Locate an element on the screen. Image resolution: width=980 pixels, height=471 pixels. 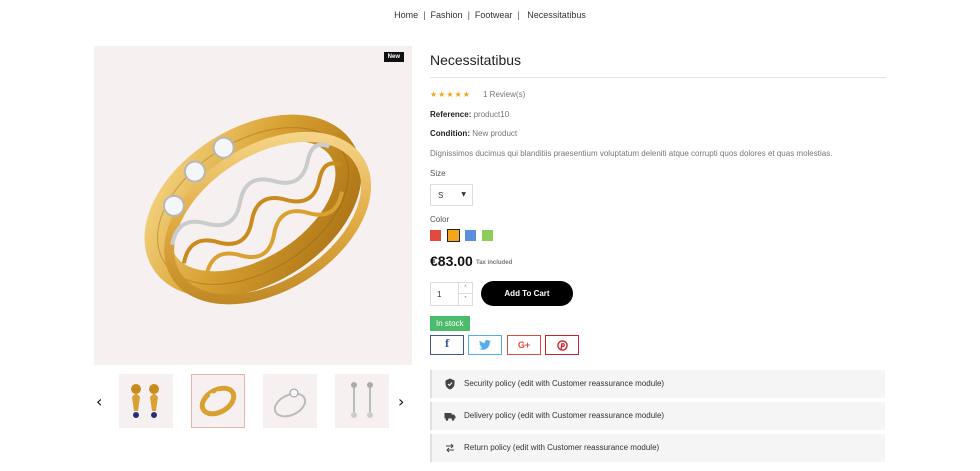
breadcrumb: Home | Fashion | Footwear | Necessitatibus is located at coordinates (490, 15).